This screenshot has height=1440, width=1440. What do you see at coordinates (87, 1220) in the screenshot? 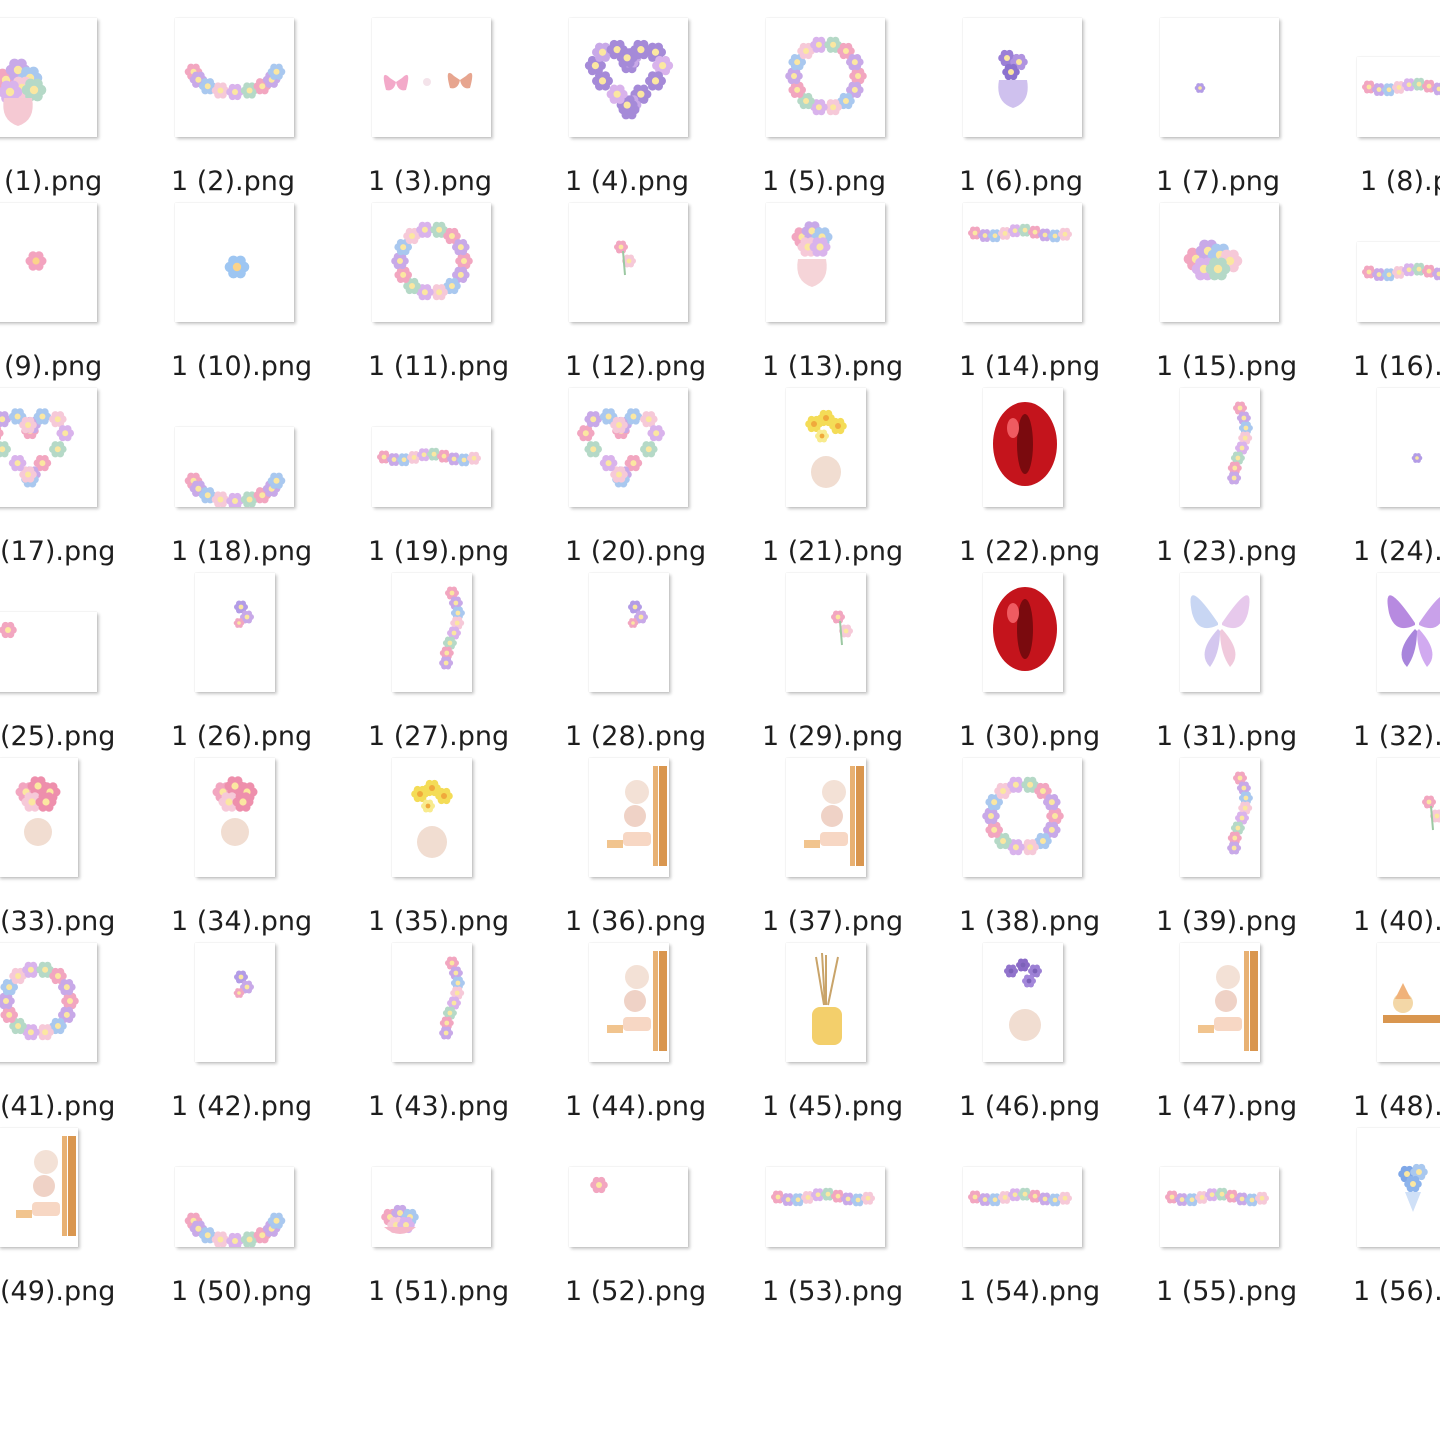
I see `file-item: (49).png` at bounding box center [87, 1220].